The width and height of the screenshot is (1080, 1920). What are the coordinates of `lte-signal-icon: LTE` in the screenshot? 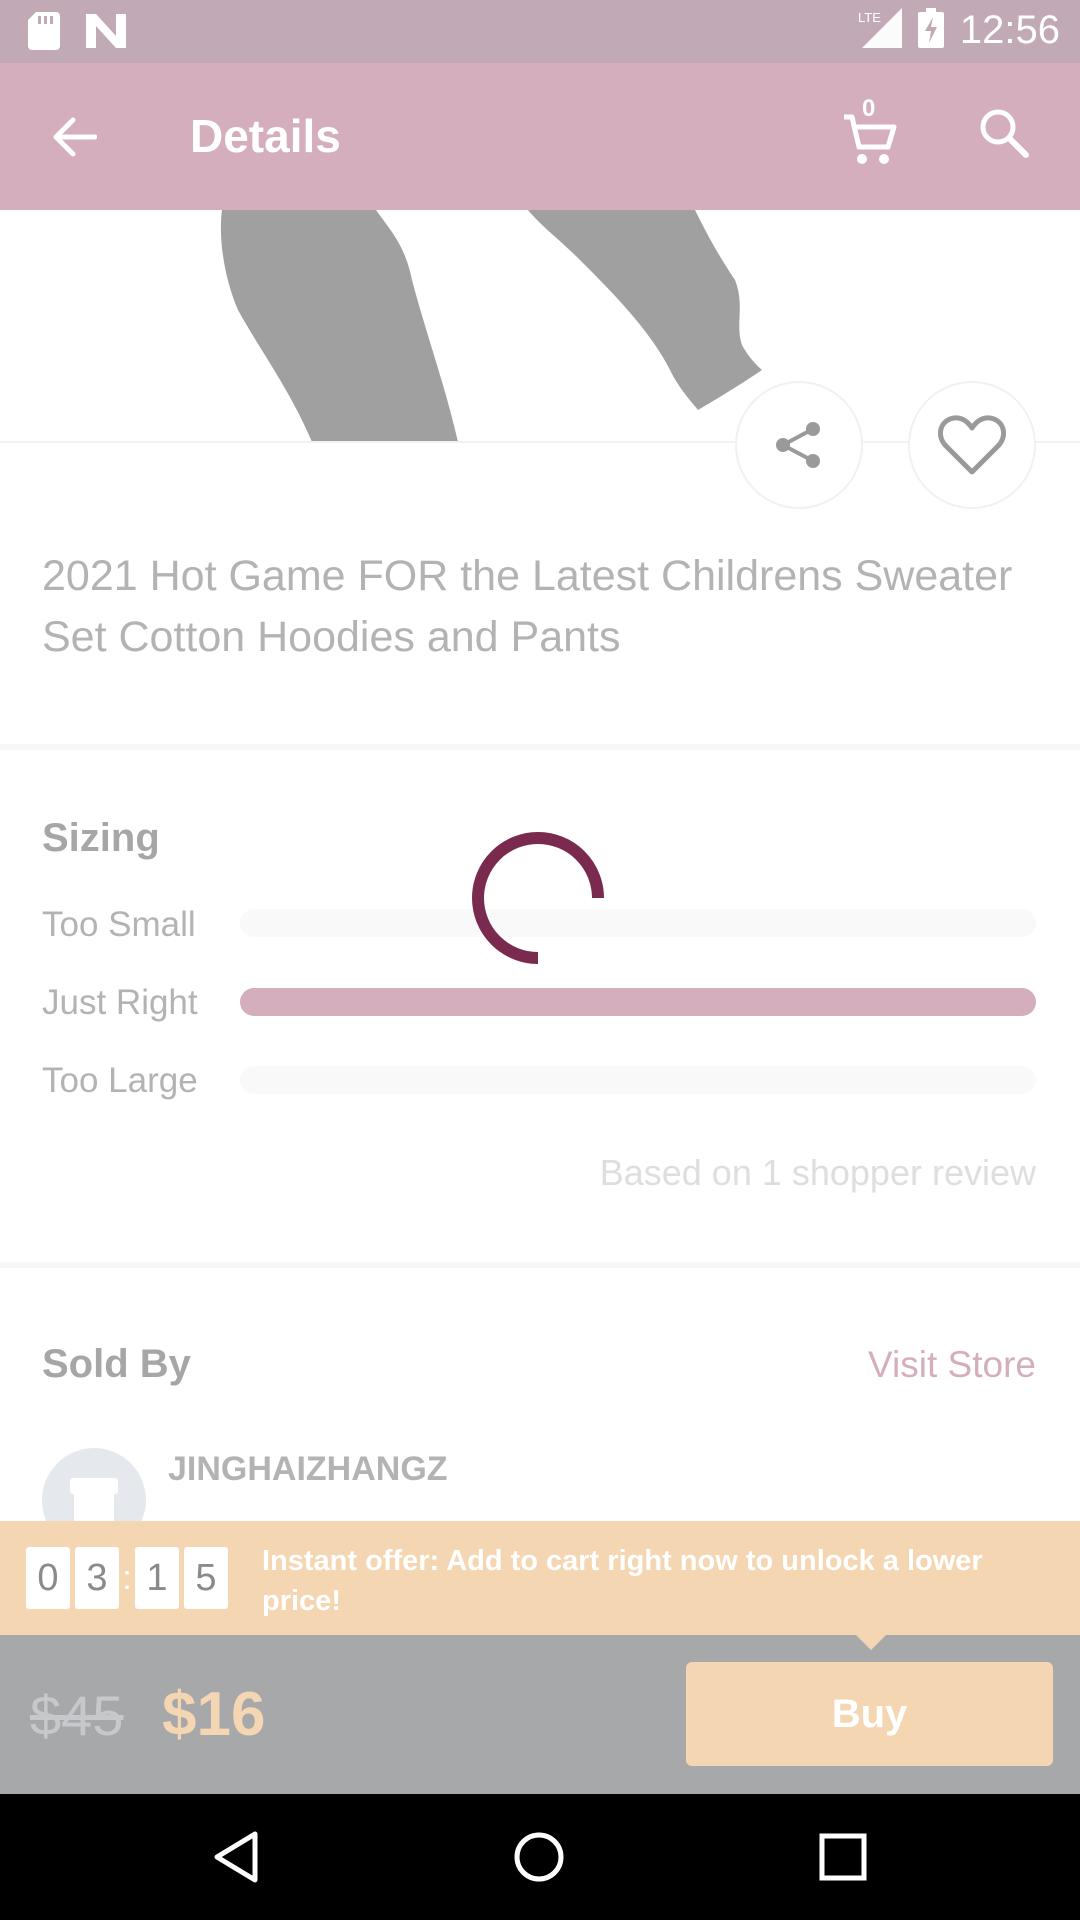 It's located at (878, 30).